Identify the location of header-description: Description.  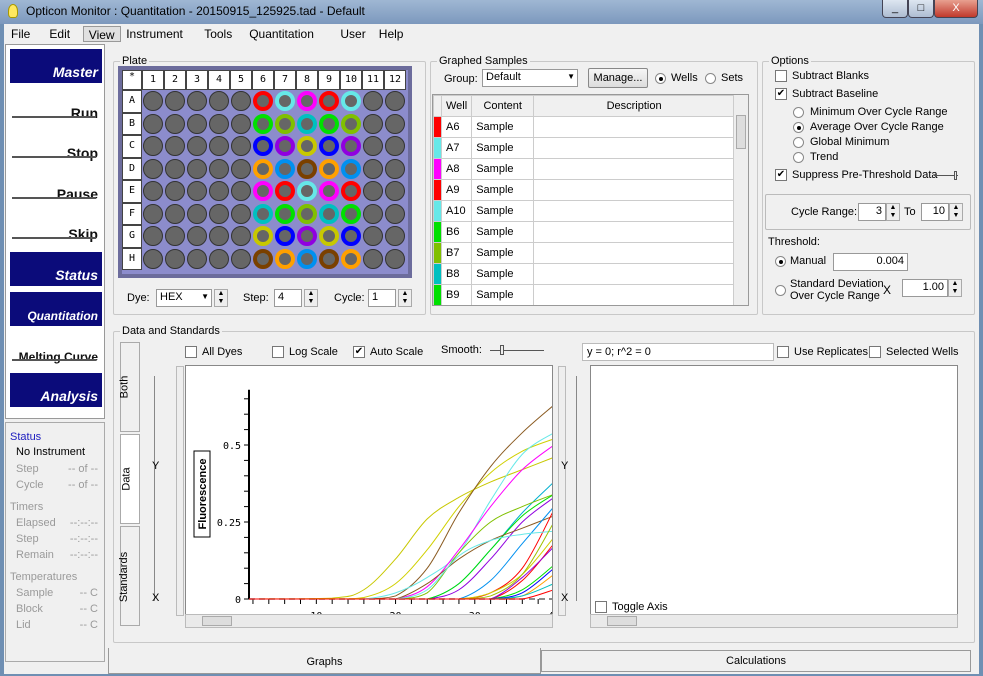
(634, 106).